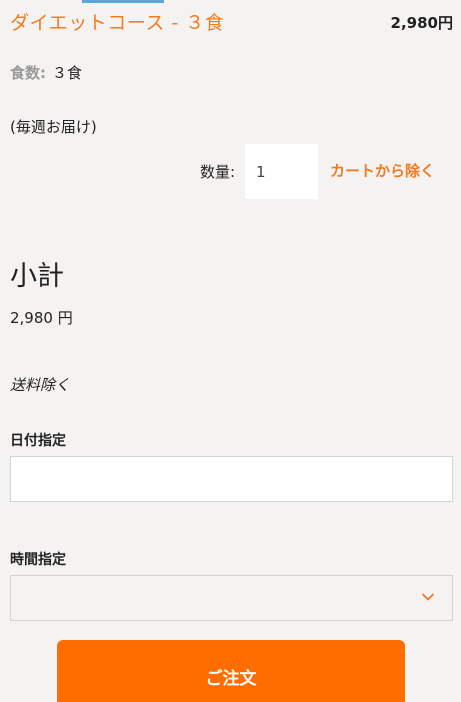 Image resolution: width=461 pixels, height=702 pixels. Describe the element at coordinates (231, 671) in the screenshot. I see `place-order-button: ご注文` at that location.